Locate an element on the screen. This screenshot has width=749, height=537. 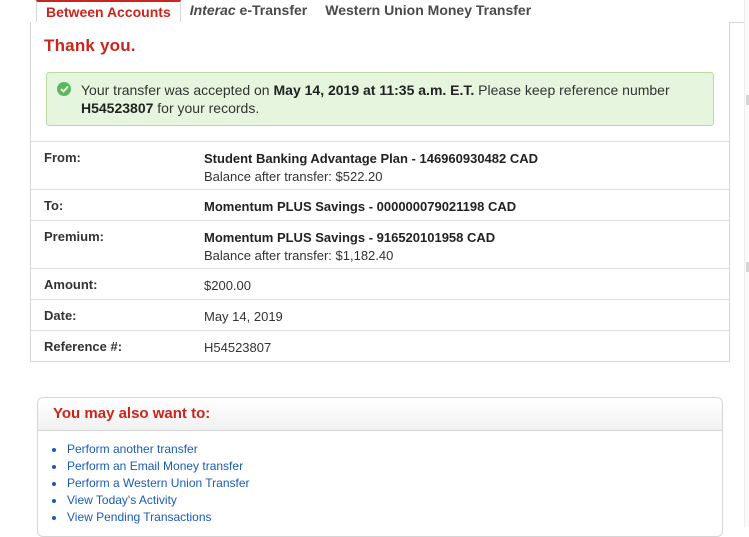
reference-value: H54523807 is located at coordinates (238, 347).